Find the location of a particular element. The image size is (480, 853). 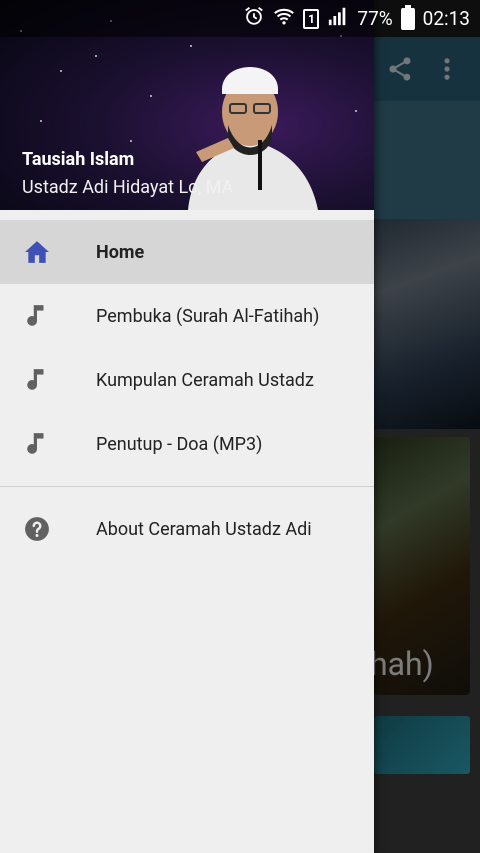

alarm-icon is located at coordinates (254, 18).